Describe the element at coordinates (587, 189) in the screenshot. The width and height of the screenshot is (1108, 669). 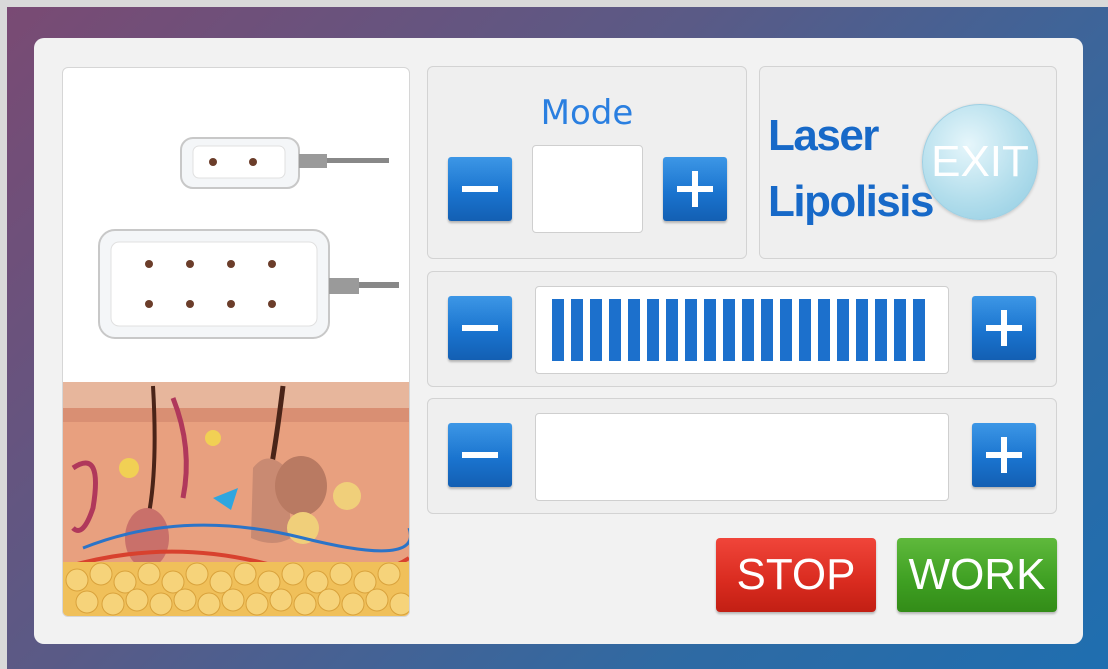
I see `mode-value-display` at that location.